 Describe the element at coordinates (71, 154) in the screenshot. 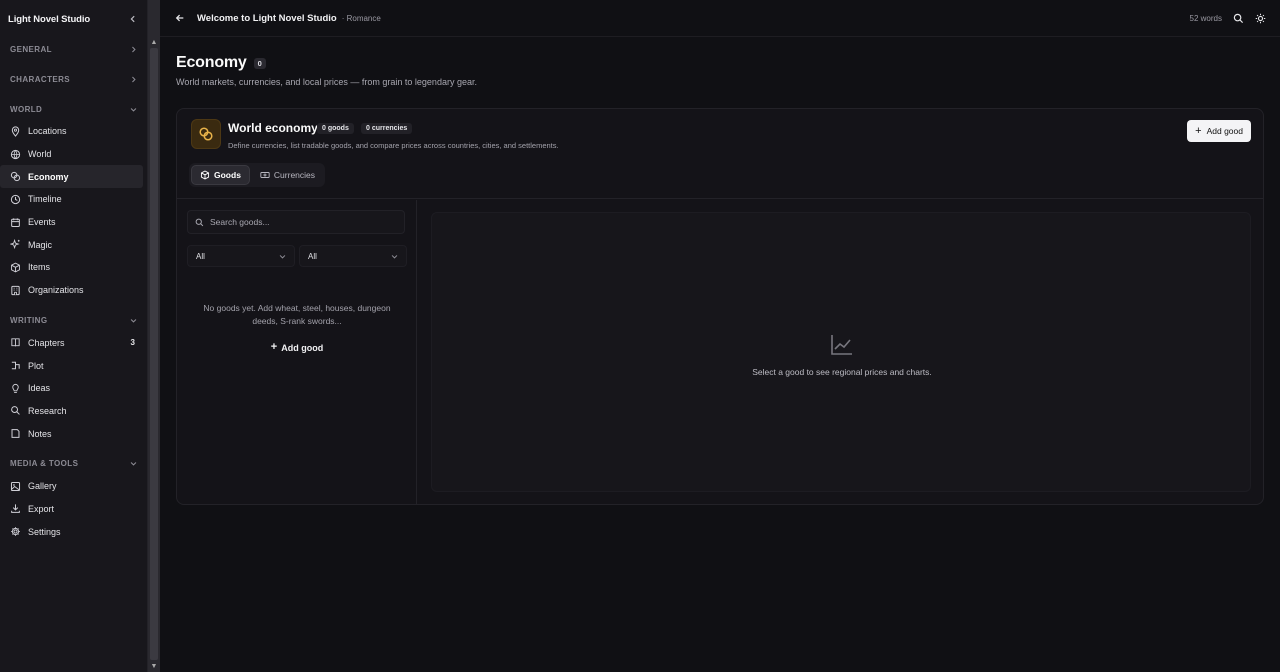

I see `sidebar-item-world: World` at that location.